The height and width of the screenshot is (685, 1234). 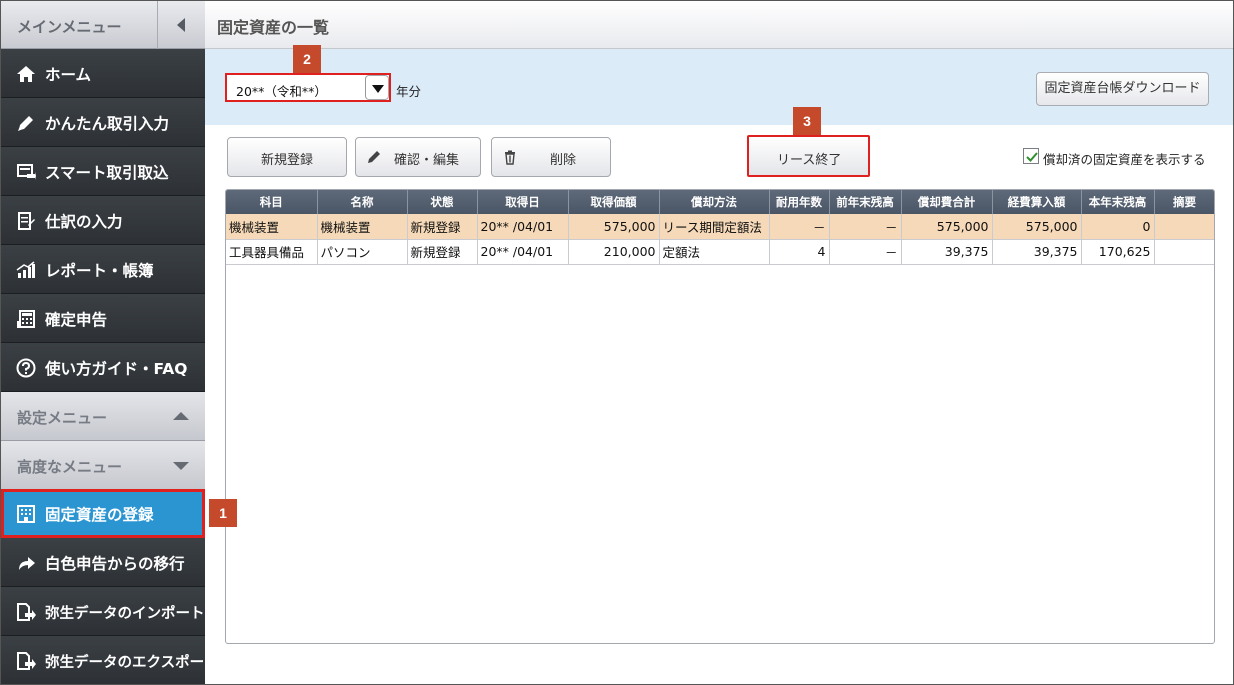 I want to click on year-select: 20**（令和**）, so click(x=308, y=87).